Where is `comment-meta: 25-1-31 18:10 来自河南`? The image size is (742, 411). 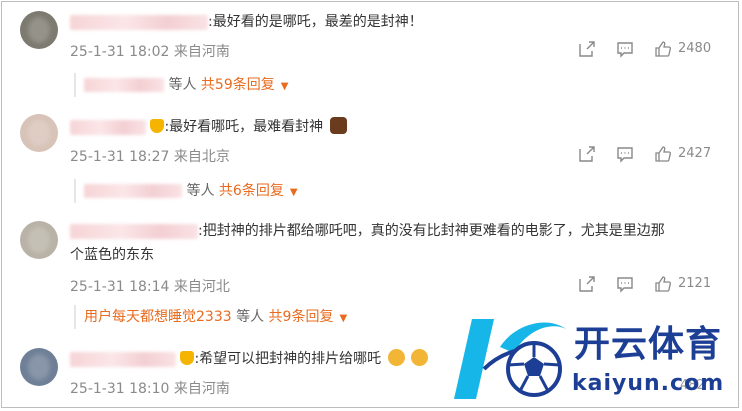 comment-meta: 25-1-31 18:10 来自河南 is located at coordinates (150, 388).